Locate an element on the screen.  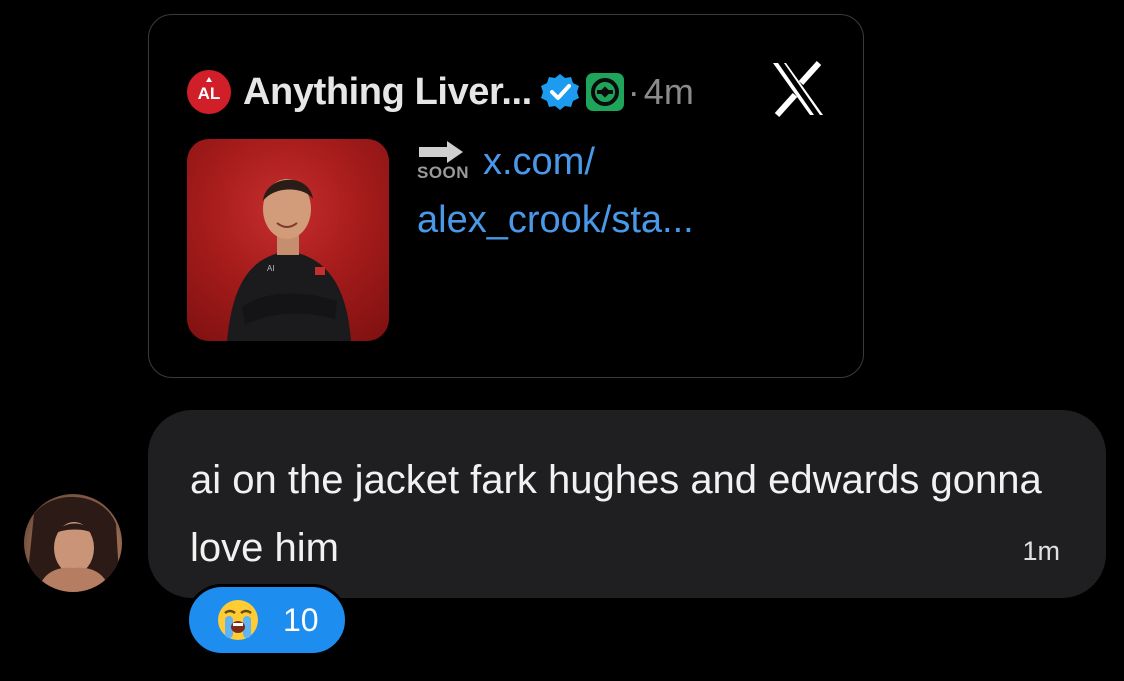
svg-text: AL is located at coordinates (209, 93).